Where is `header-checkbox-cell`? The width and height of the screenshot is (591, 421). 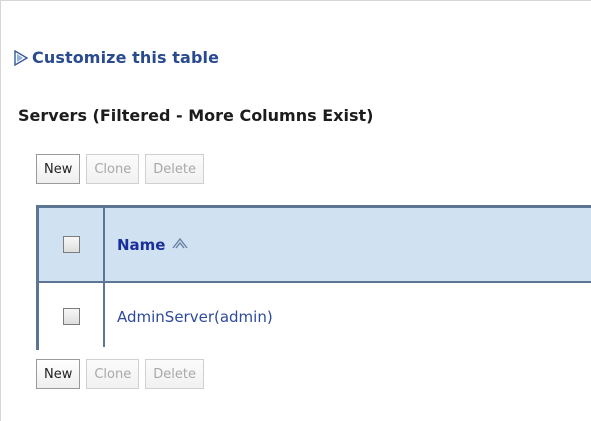 header-checkbox-cell is located at coordinates (71, 244).